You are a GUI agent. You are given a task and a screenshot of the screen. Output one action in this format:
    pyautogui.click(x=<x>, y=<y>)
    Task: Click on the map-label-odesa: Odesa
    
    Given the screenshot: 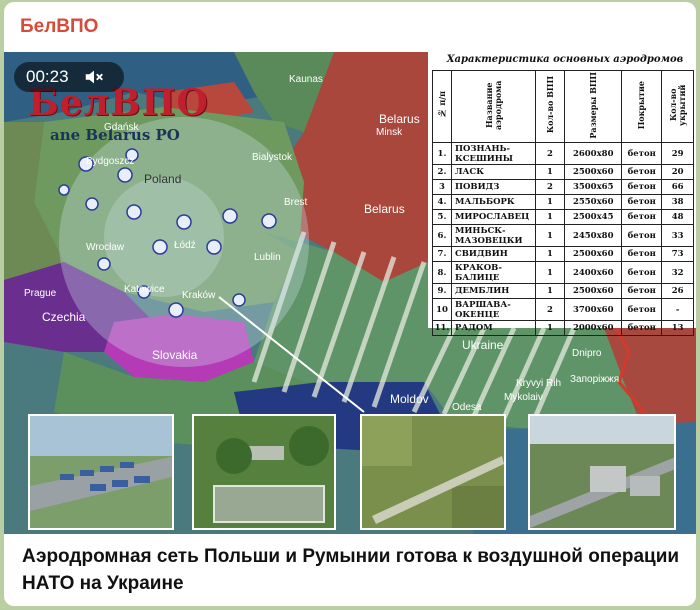 What is the action you would take?
    pyautogui.click(x=467, y=407)
    